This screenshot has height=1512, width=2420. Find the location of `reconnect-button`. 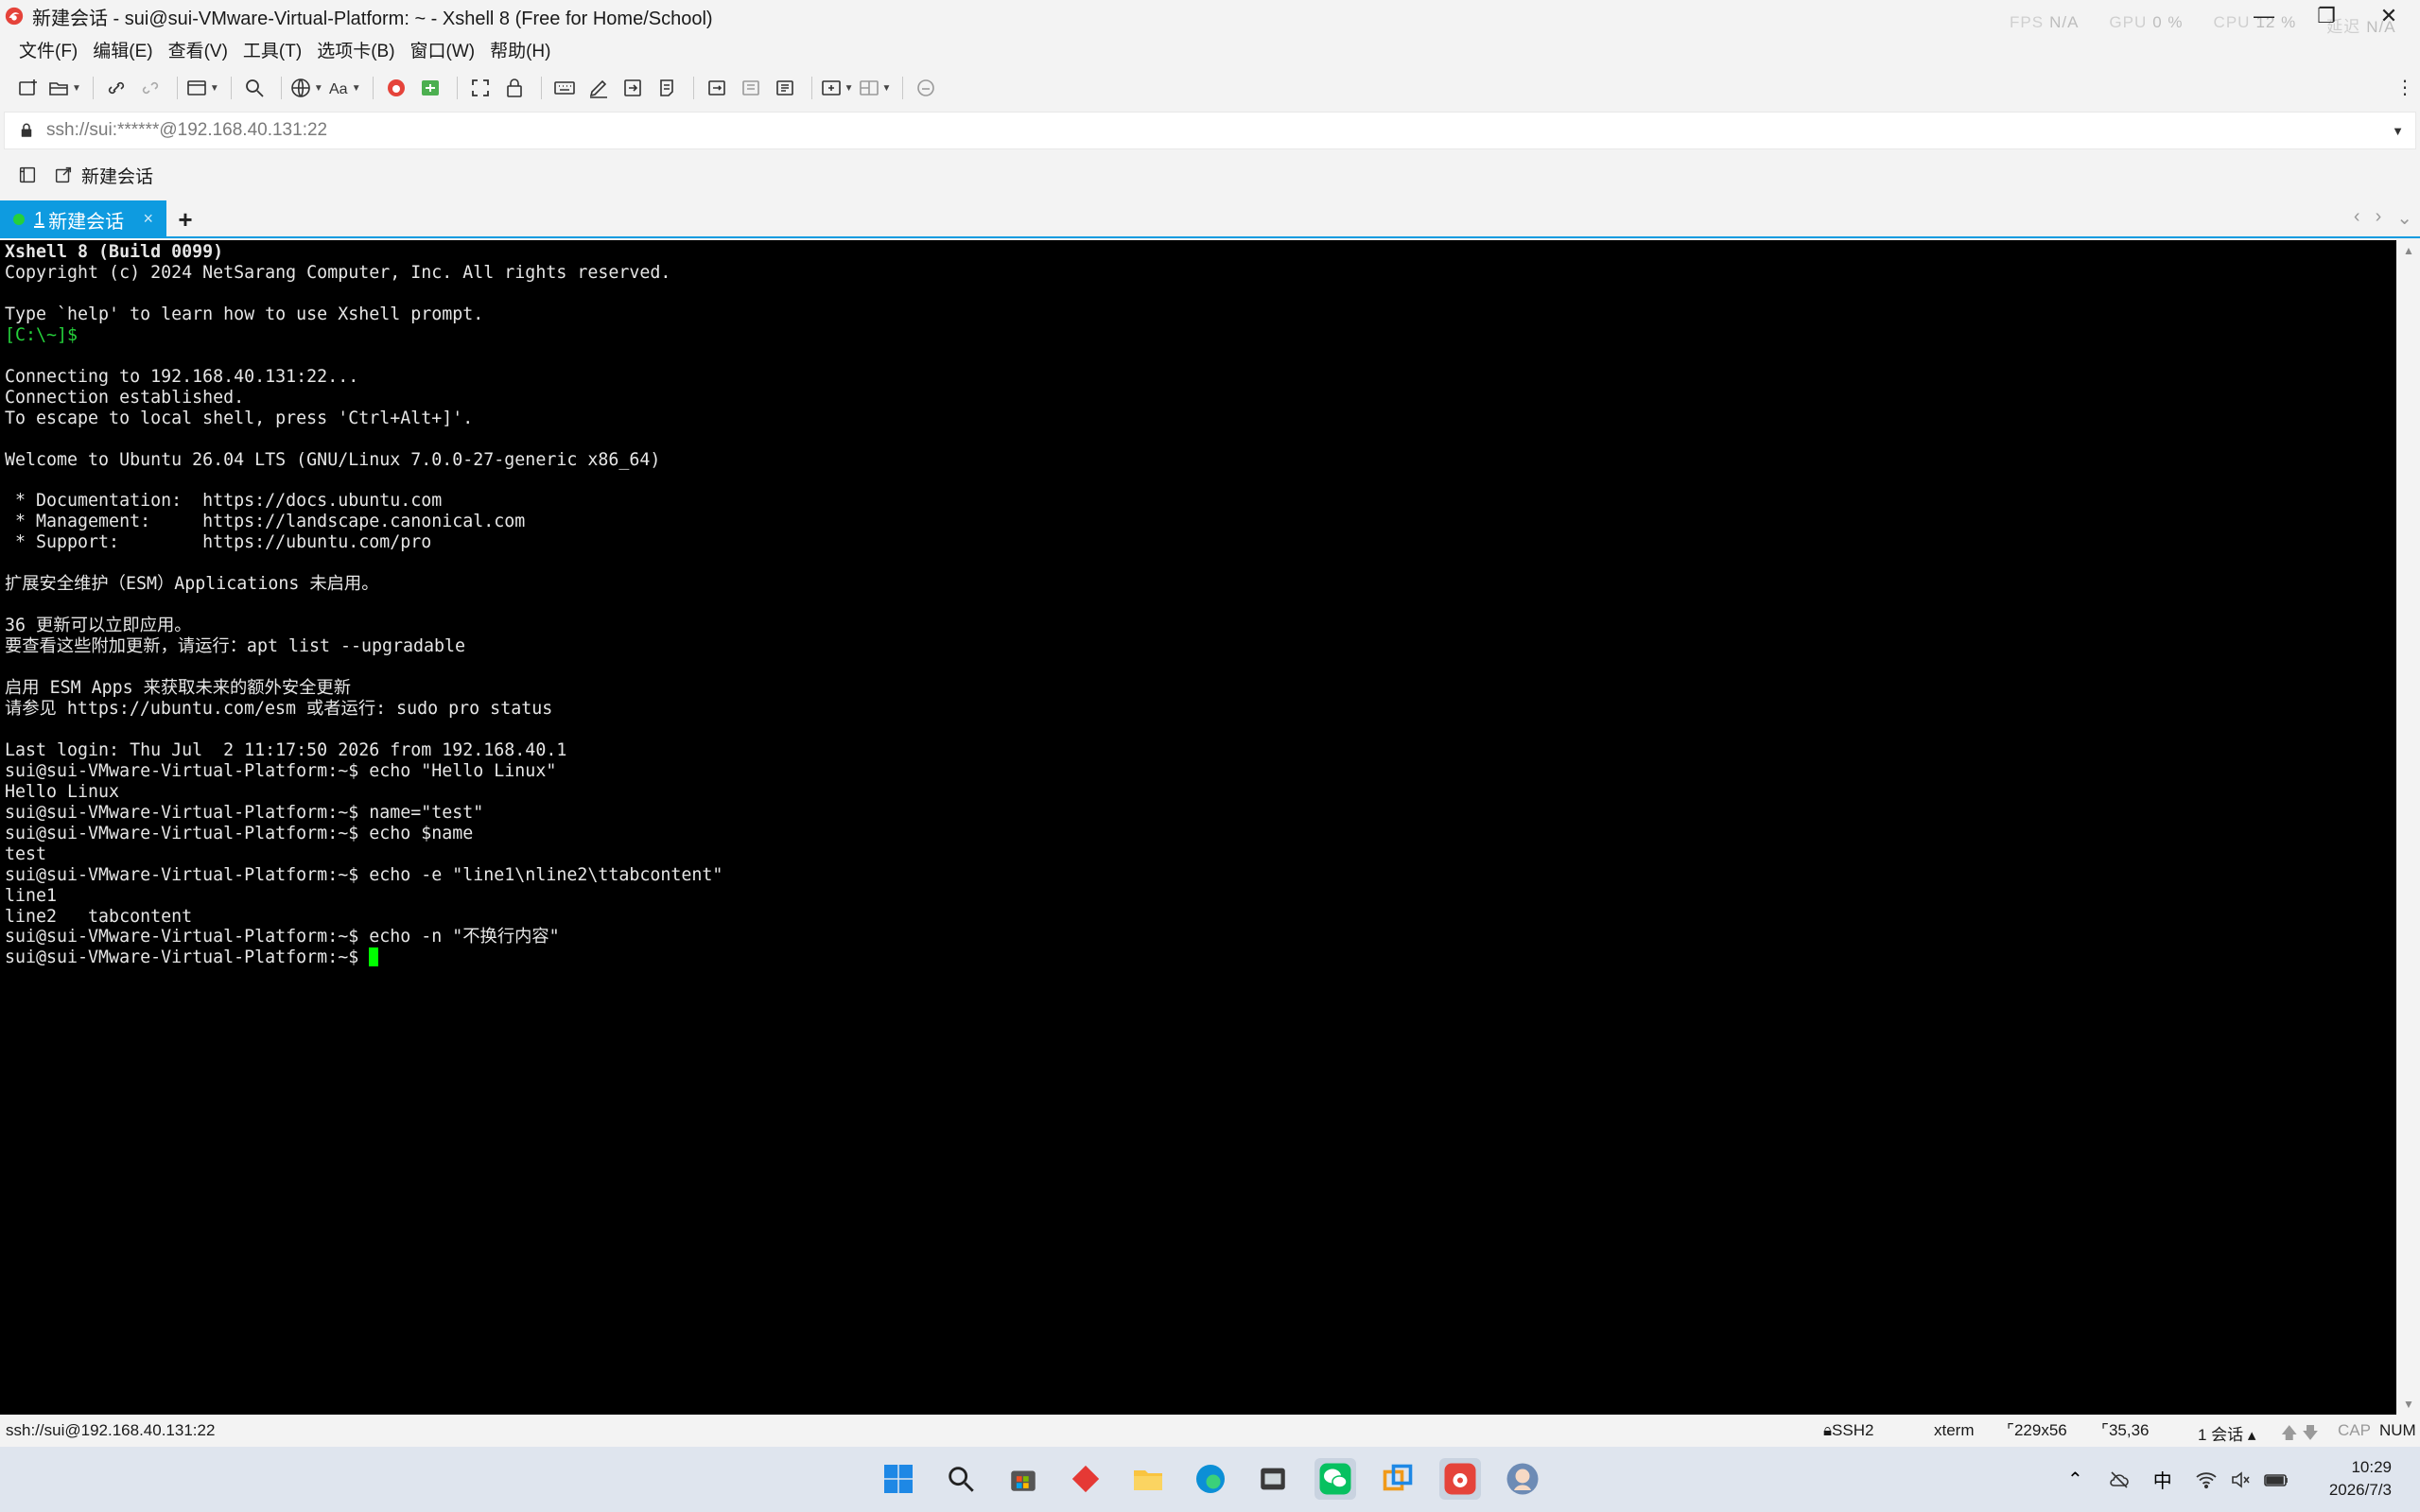

reconnect-button is located at coordinates (116, 88).